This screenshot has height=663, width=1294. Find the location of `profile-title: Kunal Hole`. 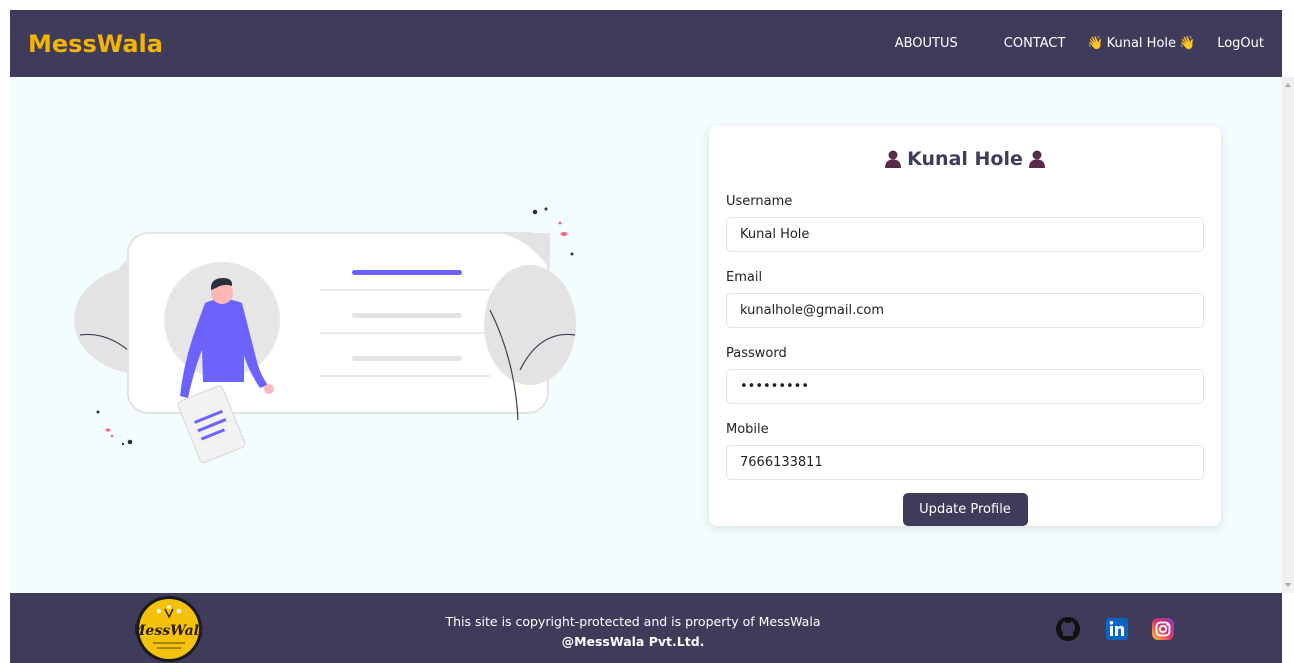

profile-title: Kunal Hole is located at coordinates (965, 159).